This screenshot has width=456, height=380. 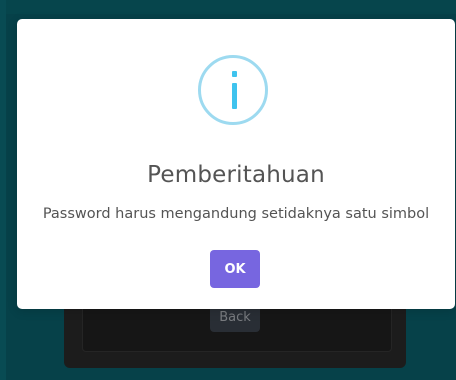 I want to click on info-icon, so click(x=233, y=90).